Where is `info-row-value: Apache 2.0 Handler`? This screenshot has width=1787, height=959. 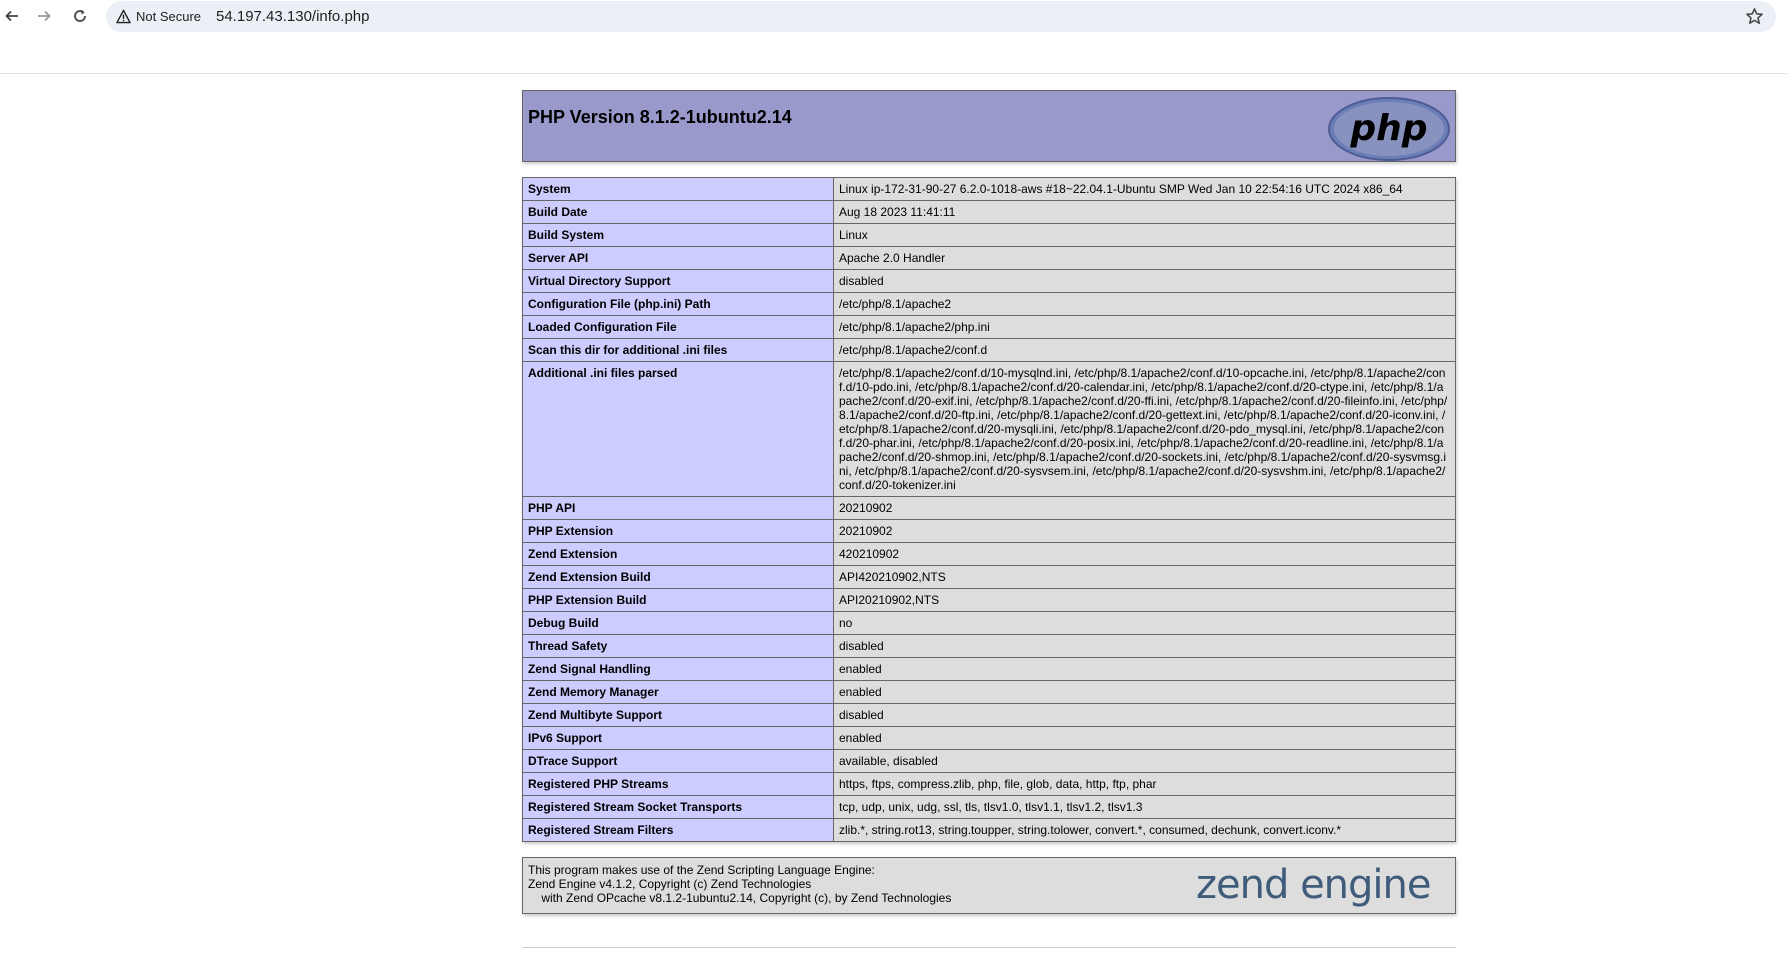 info-row-value: Apache 2.0 Handler is located at coordinates (1144, 258).